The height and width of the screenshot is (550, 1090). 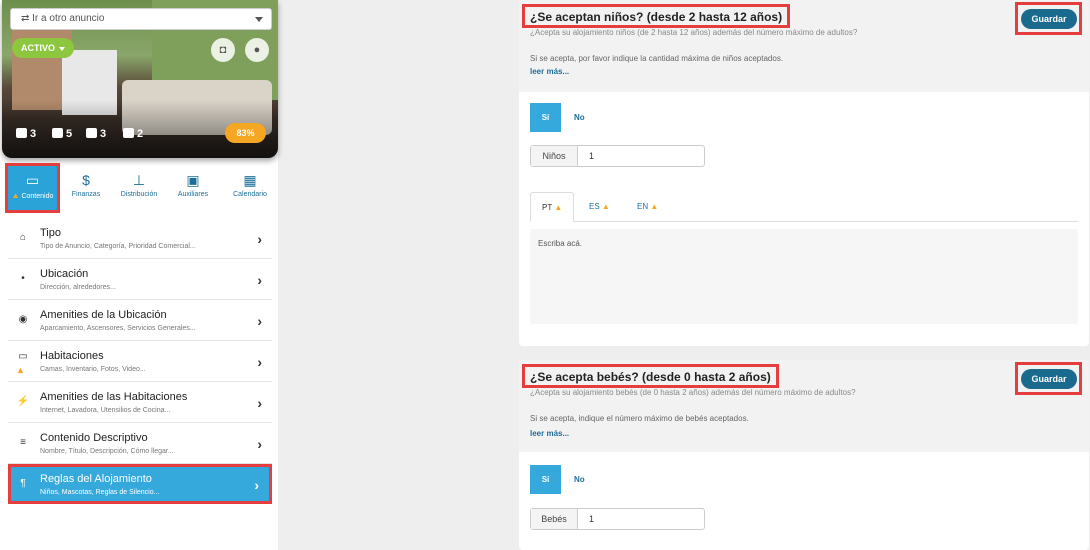 I want to click on tab-distribucion: ⊥ Distribución, so click(x=139, y=188).